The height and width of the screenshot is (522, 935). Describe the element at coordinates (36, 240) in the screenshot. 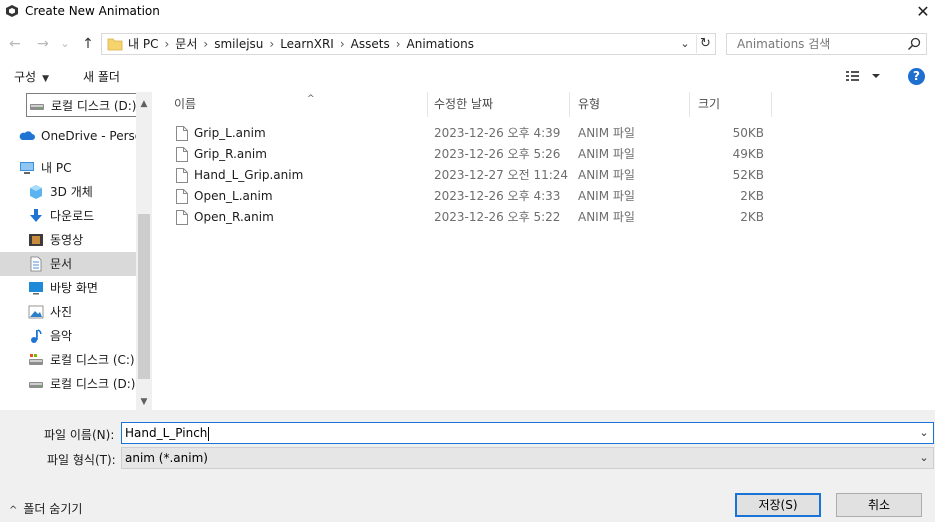

I see `video-icon` at that location.